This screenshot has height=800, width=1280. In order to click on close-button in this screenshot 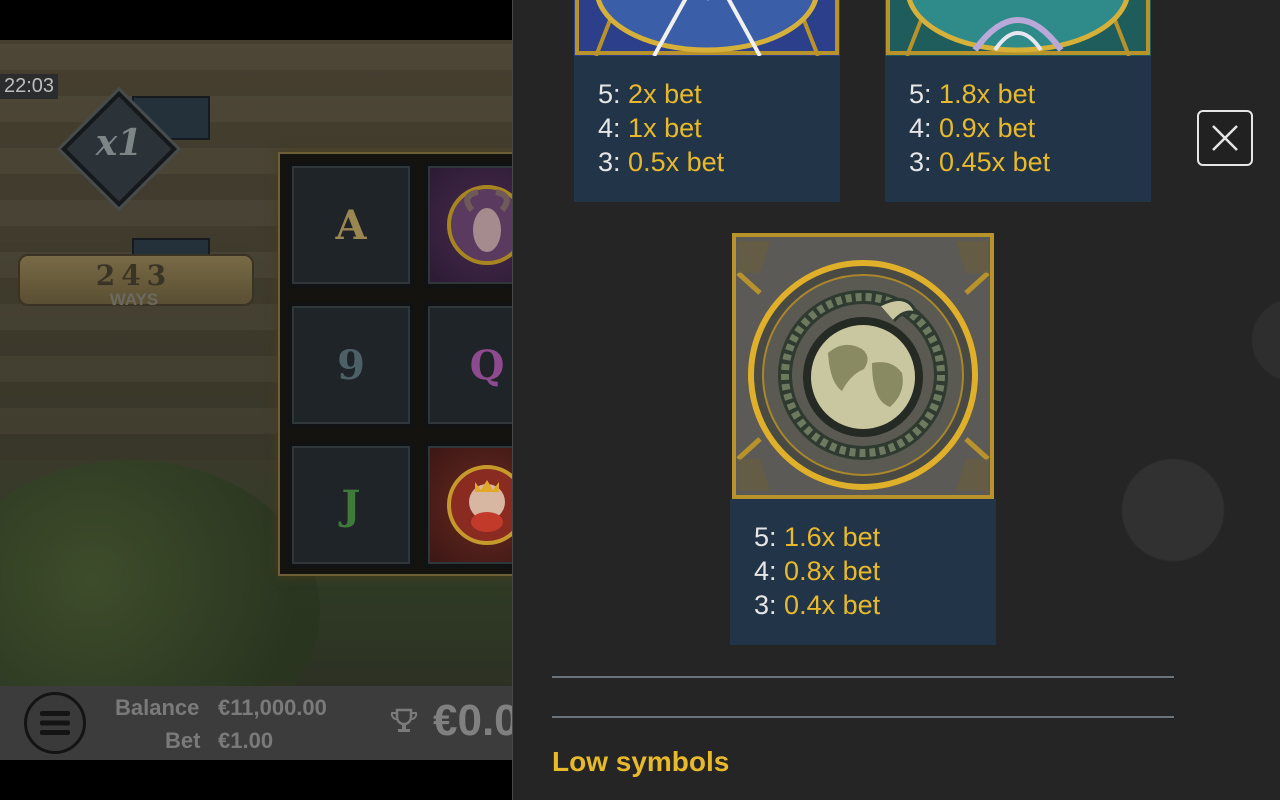, I will do `click(1225, 138)`.